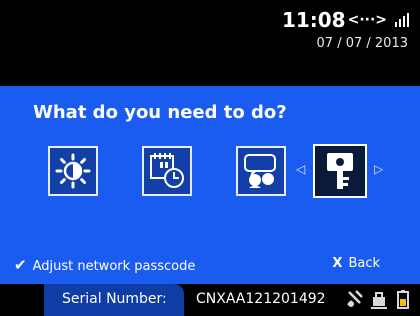 The width and height of the screenshot is (420, 316). Describe the element at coordinates (160, 112) in the screenshot. I see `page-title: What do you need to do?` at that location.